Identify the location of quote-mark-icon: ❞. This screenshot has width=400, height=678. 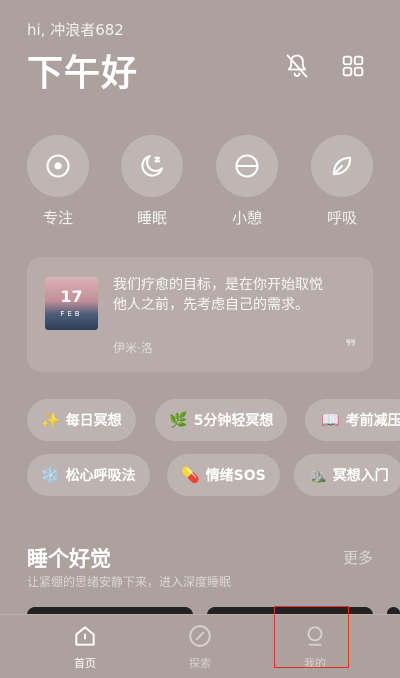
(351, 347).